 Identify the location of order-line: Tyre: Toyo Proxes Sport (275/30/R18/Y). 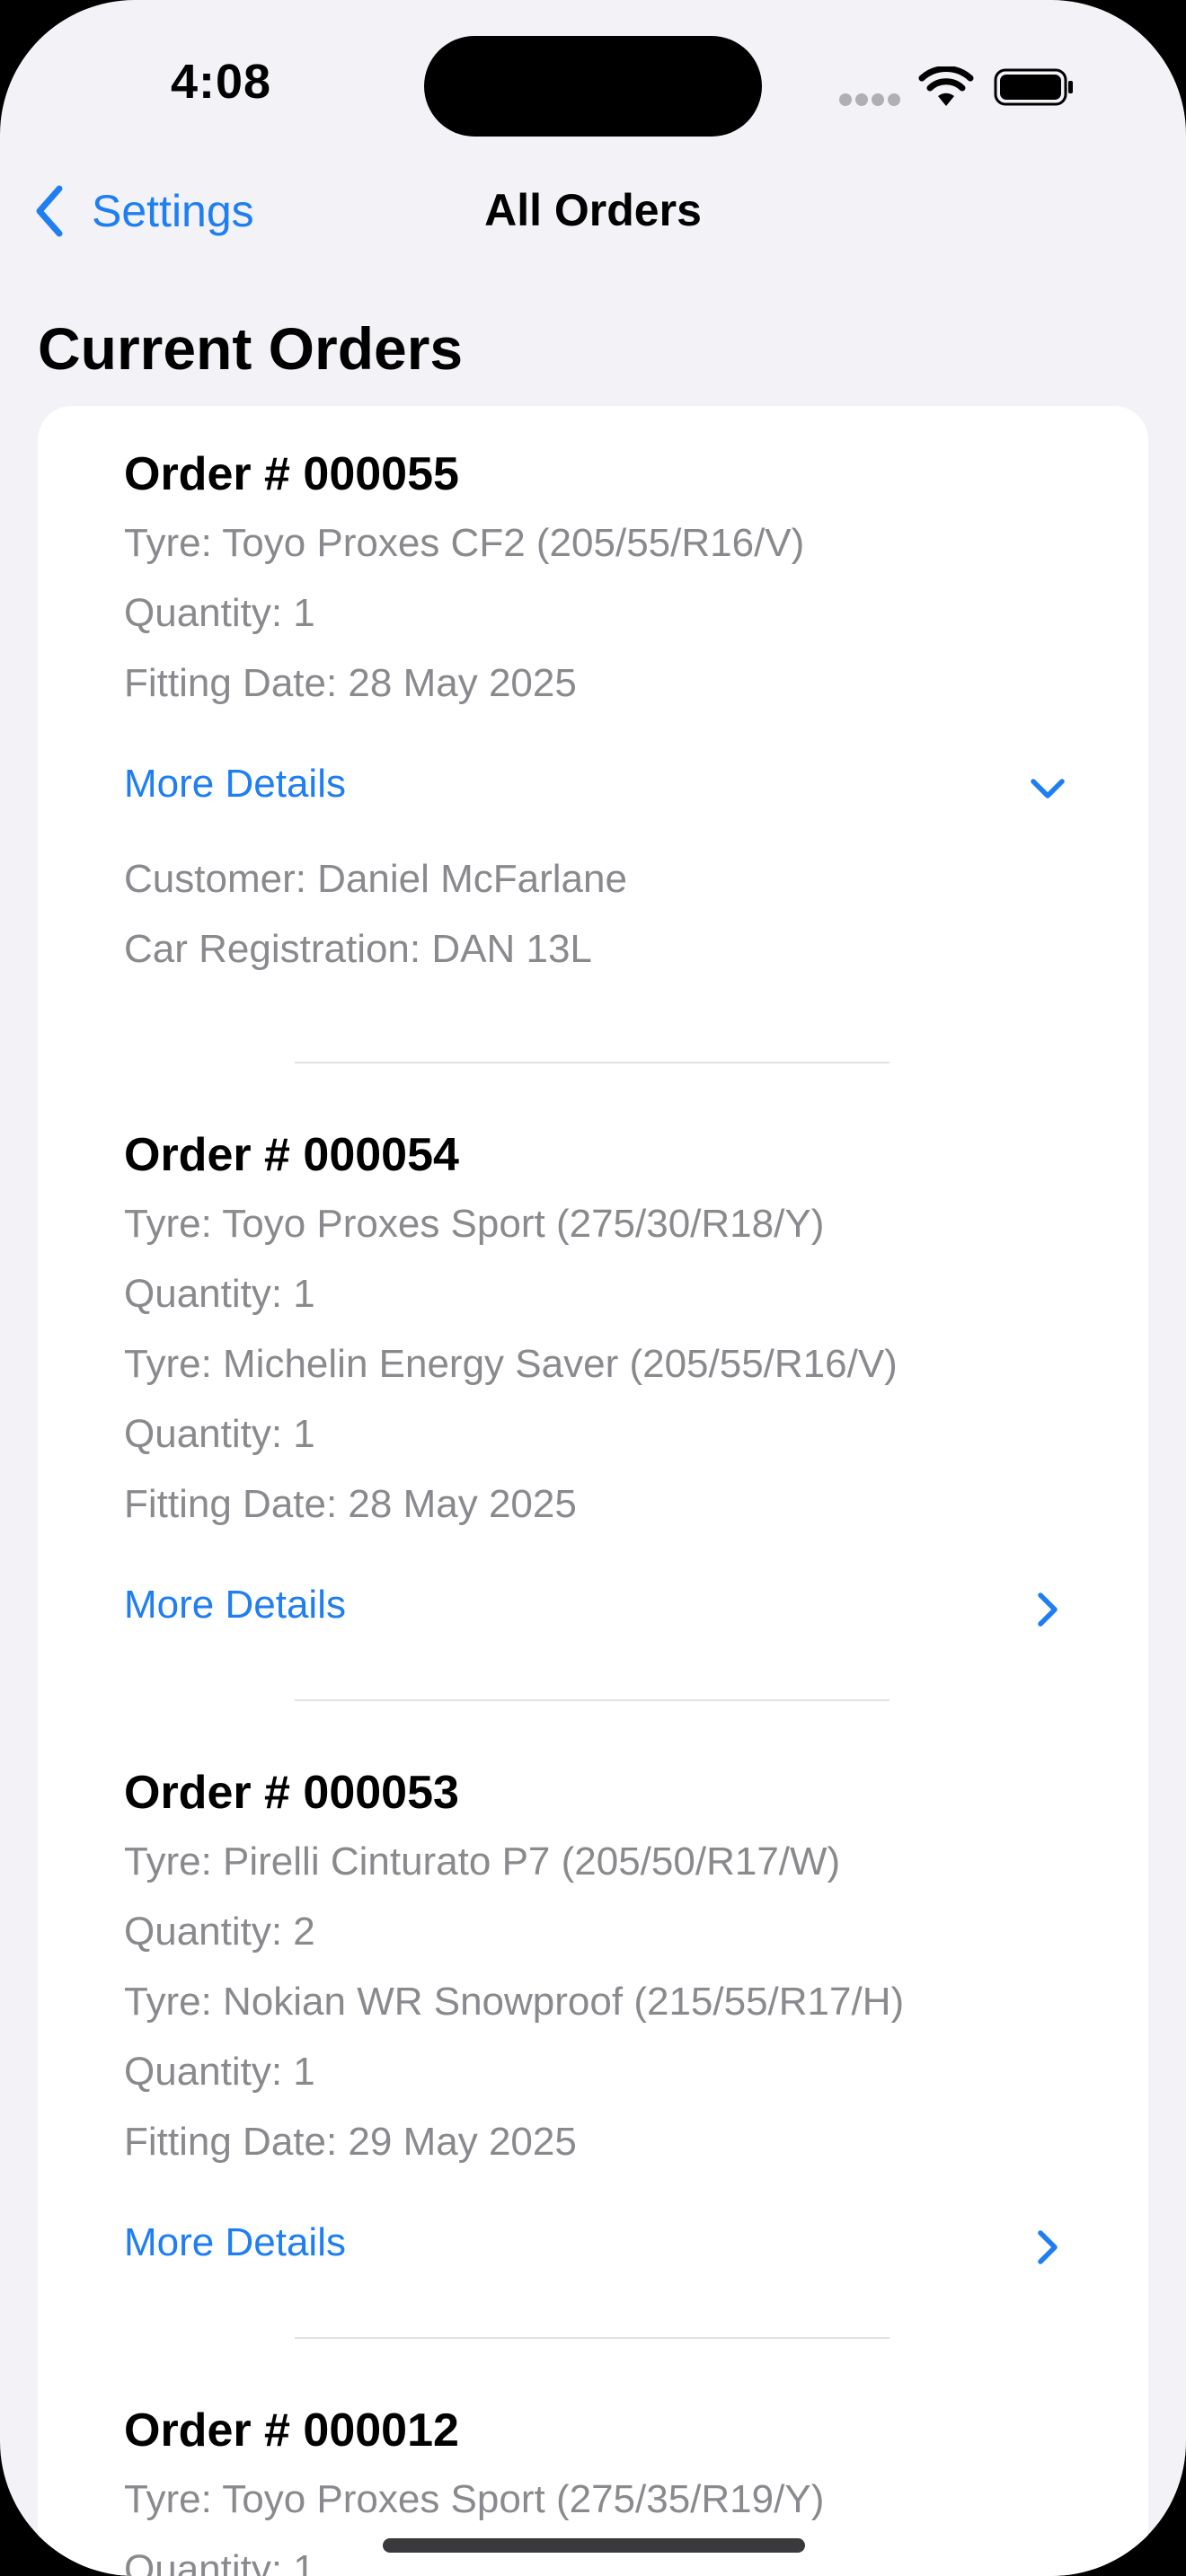
(474, 1224).